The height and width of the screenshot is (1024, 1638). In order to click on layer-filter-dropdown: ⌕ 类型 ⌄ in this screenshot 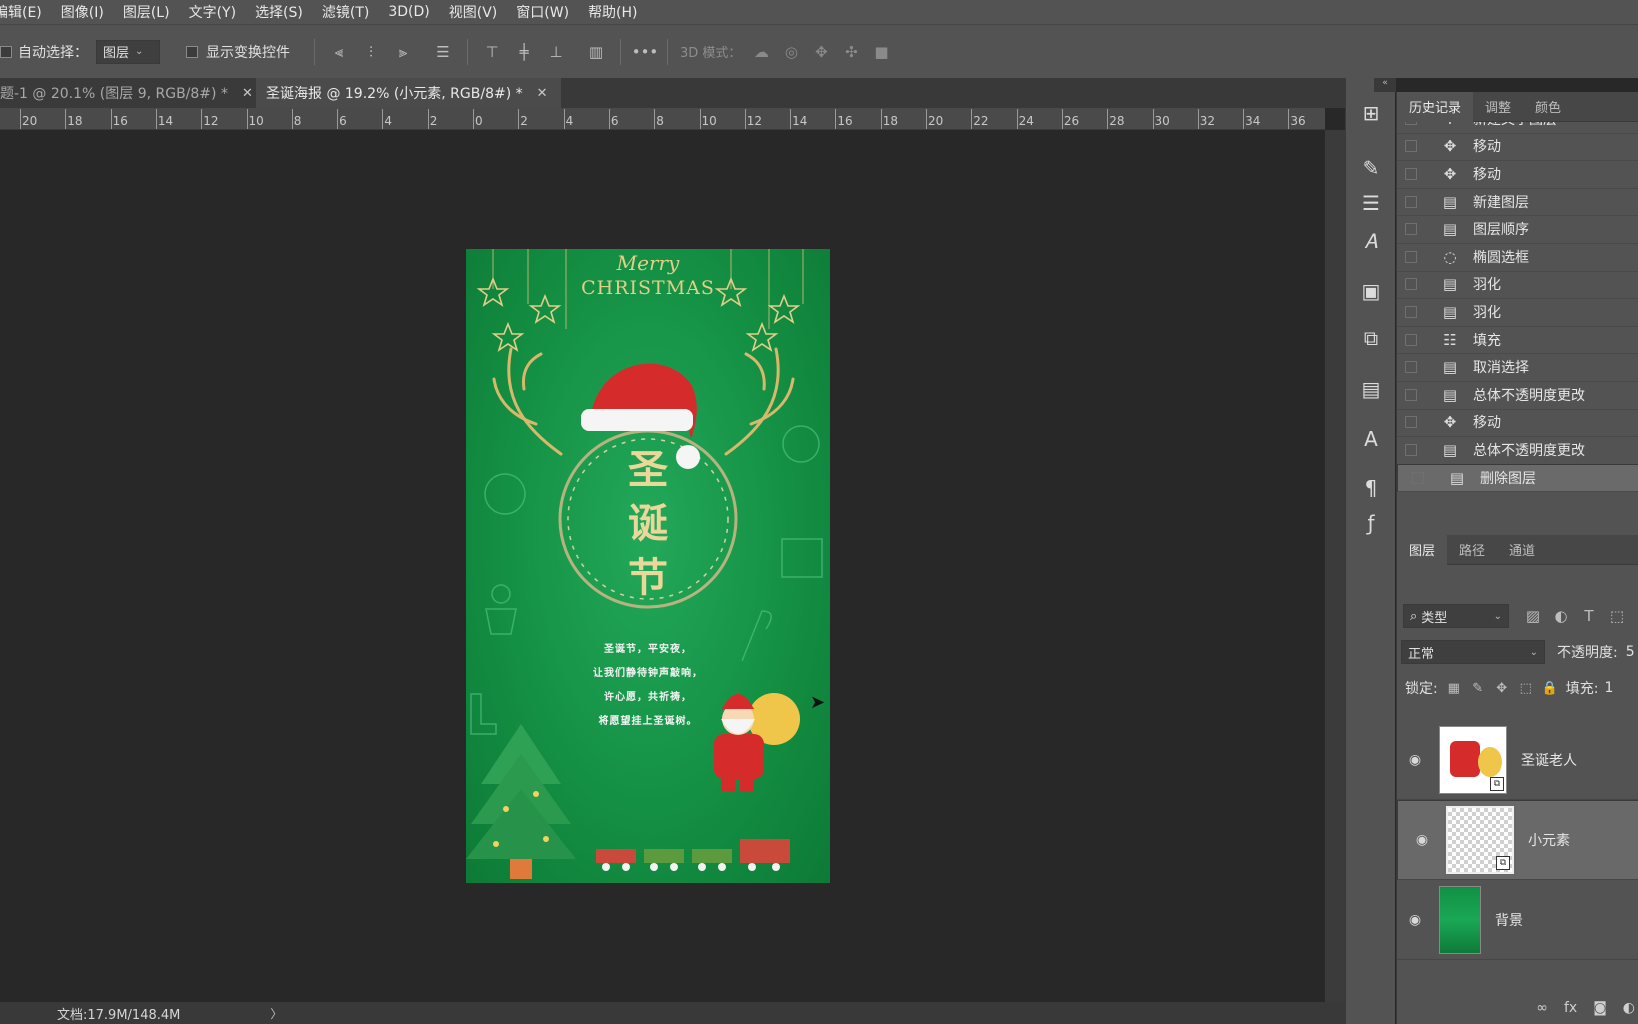, I will do `click(1456, 616)`.